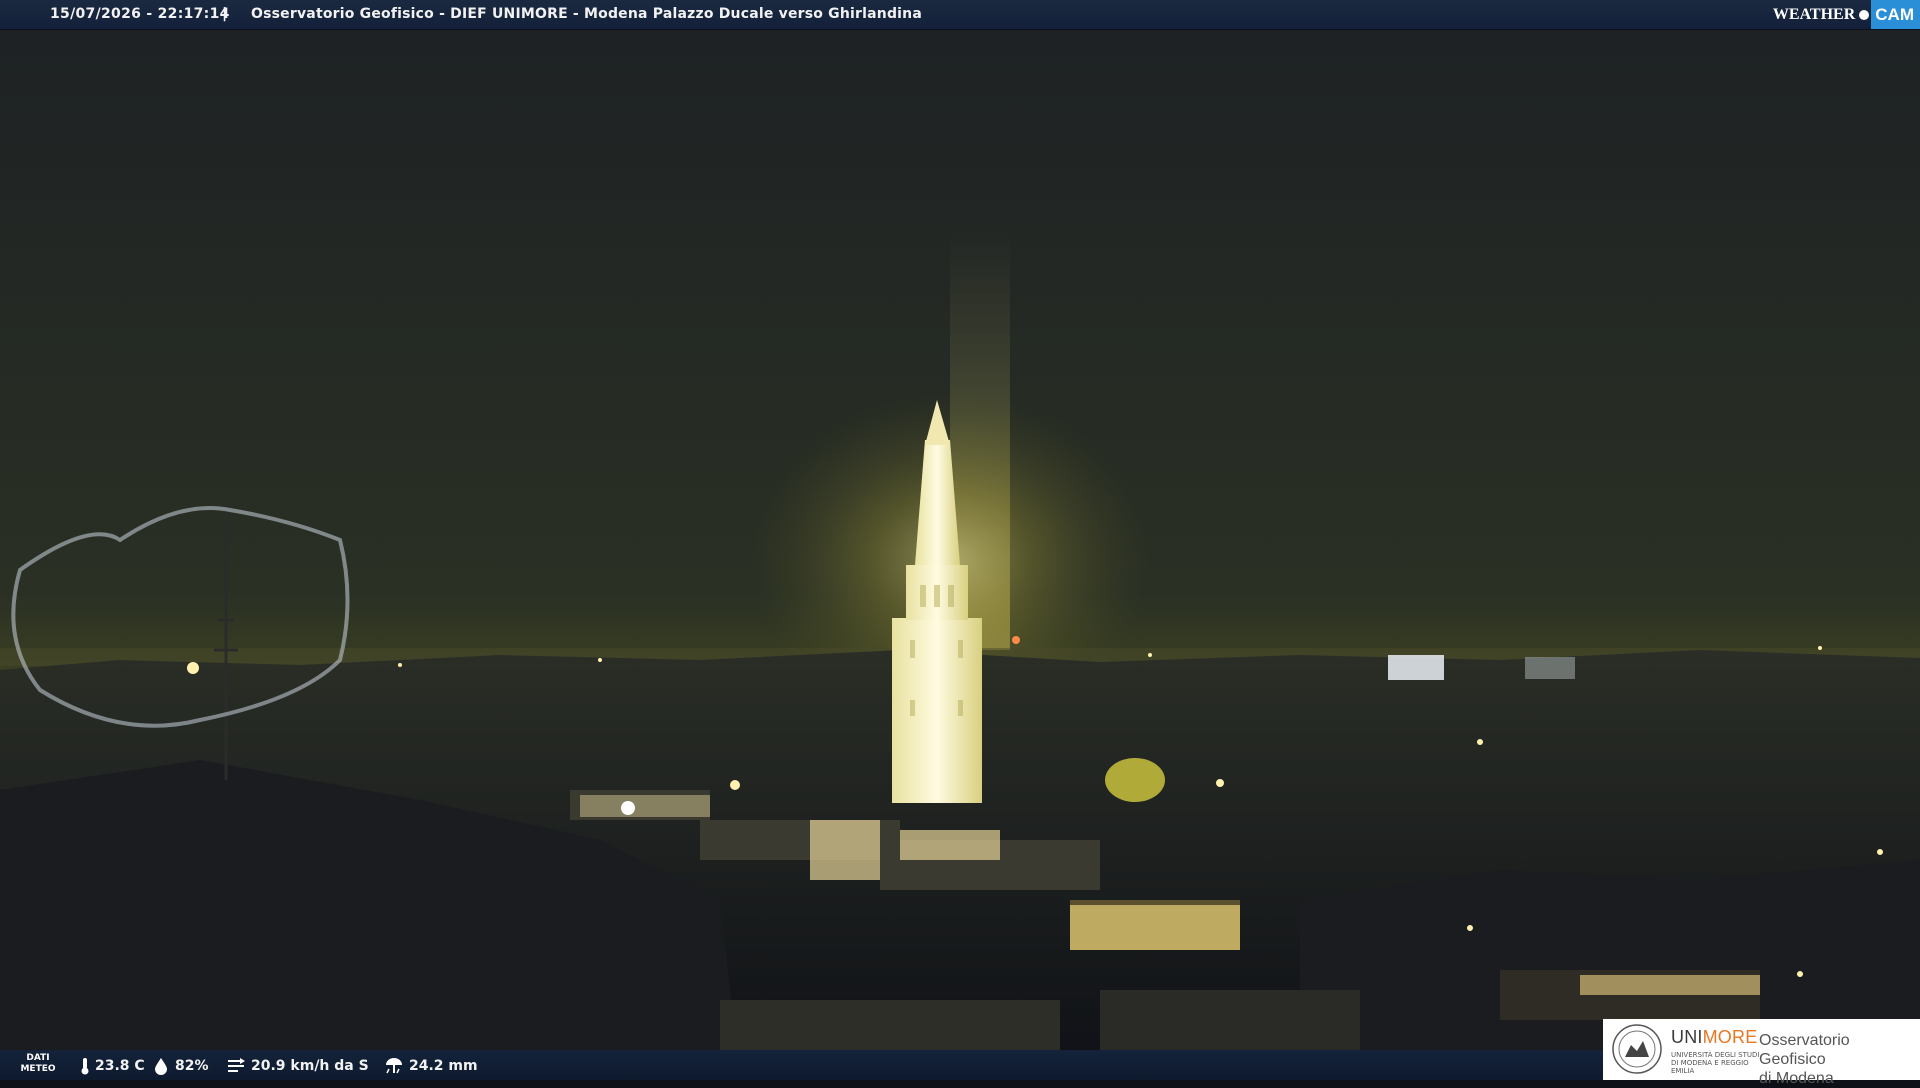  I want to click on brand-weather-text: WEATHER, so click(1814, 14).